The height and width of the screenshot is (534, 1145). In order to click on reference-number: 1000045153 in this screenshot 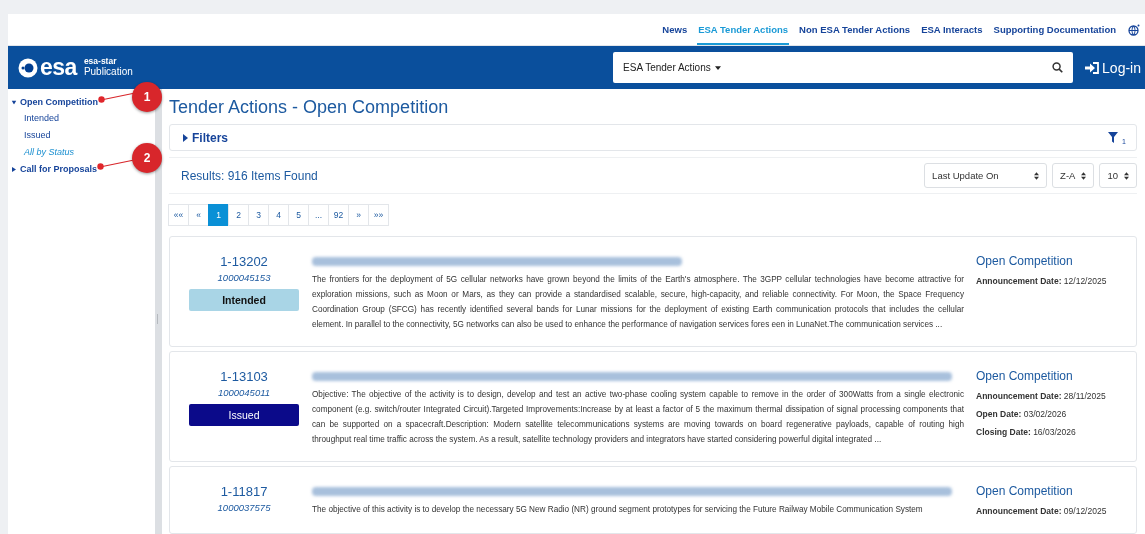, I will do `click(244, 277)`.